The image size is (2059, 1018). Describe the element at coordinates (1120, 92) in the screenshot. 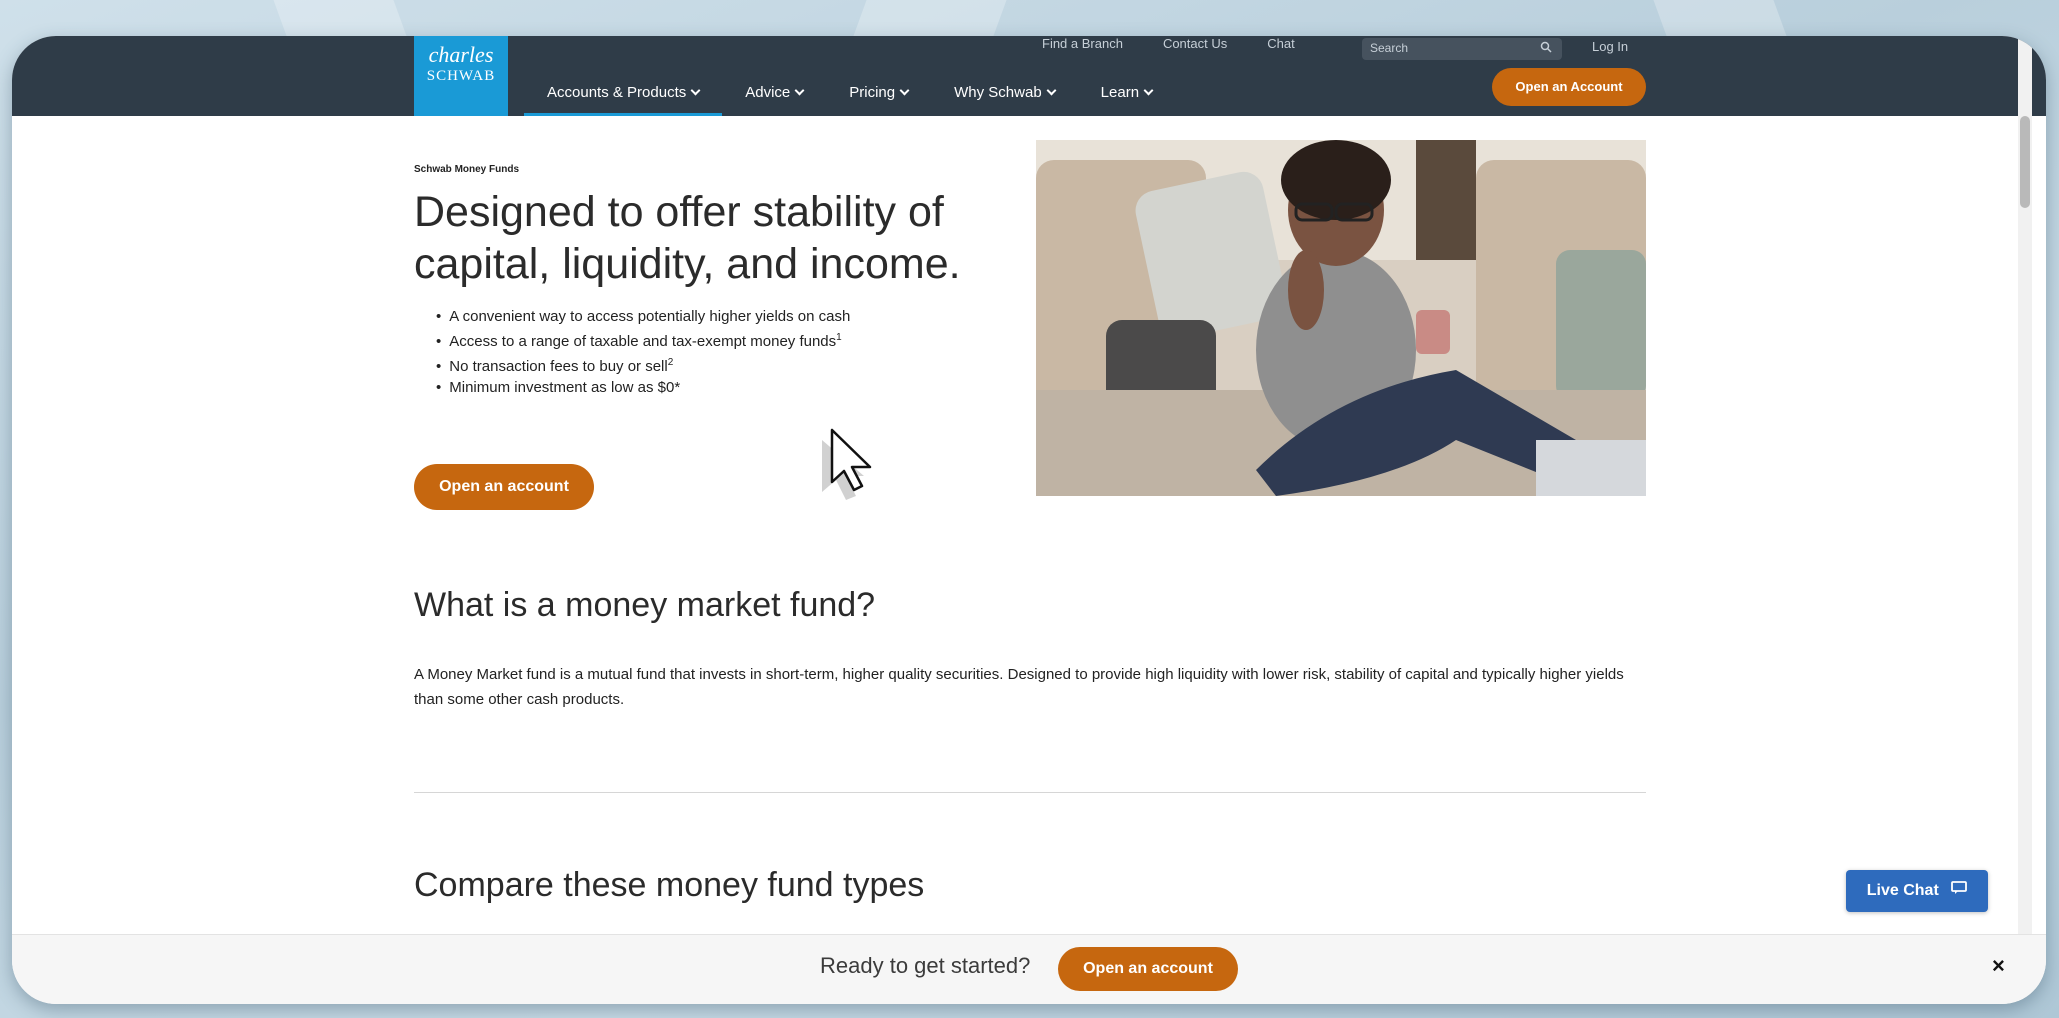

I see `menu-label: Learn` at that location.